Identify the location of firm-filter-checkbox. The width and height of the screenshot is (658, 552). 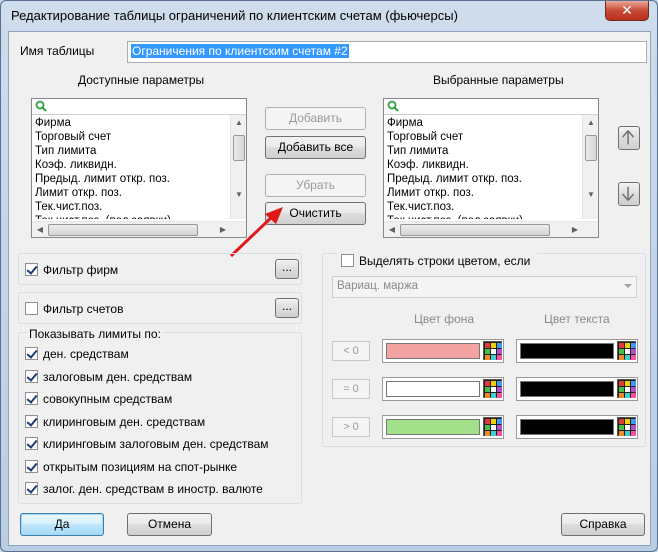
(31, 269).